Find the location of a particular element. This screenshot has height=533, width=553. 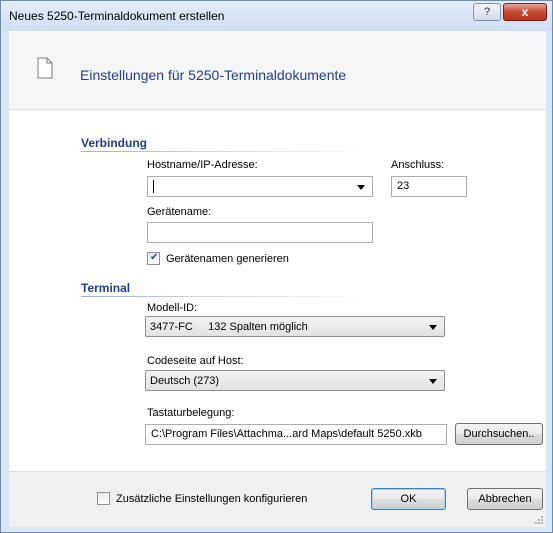

text-caret is located at coordinates (153, 186).